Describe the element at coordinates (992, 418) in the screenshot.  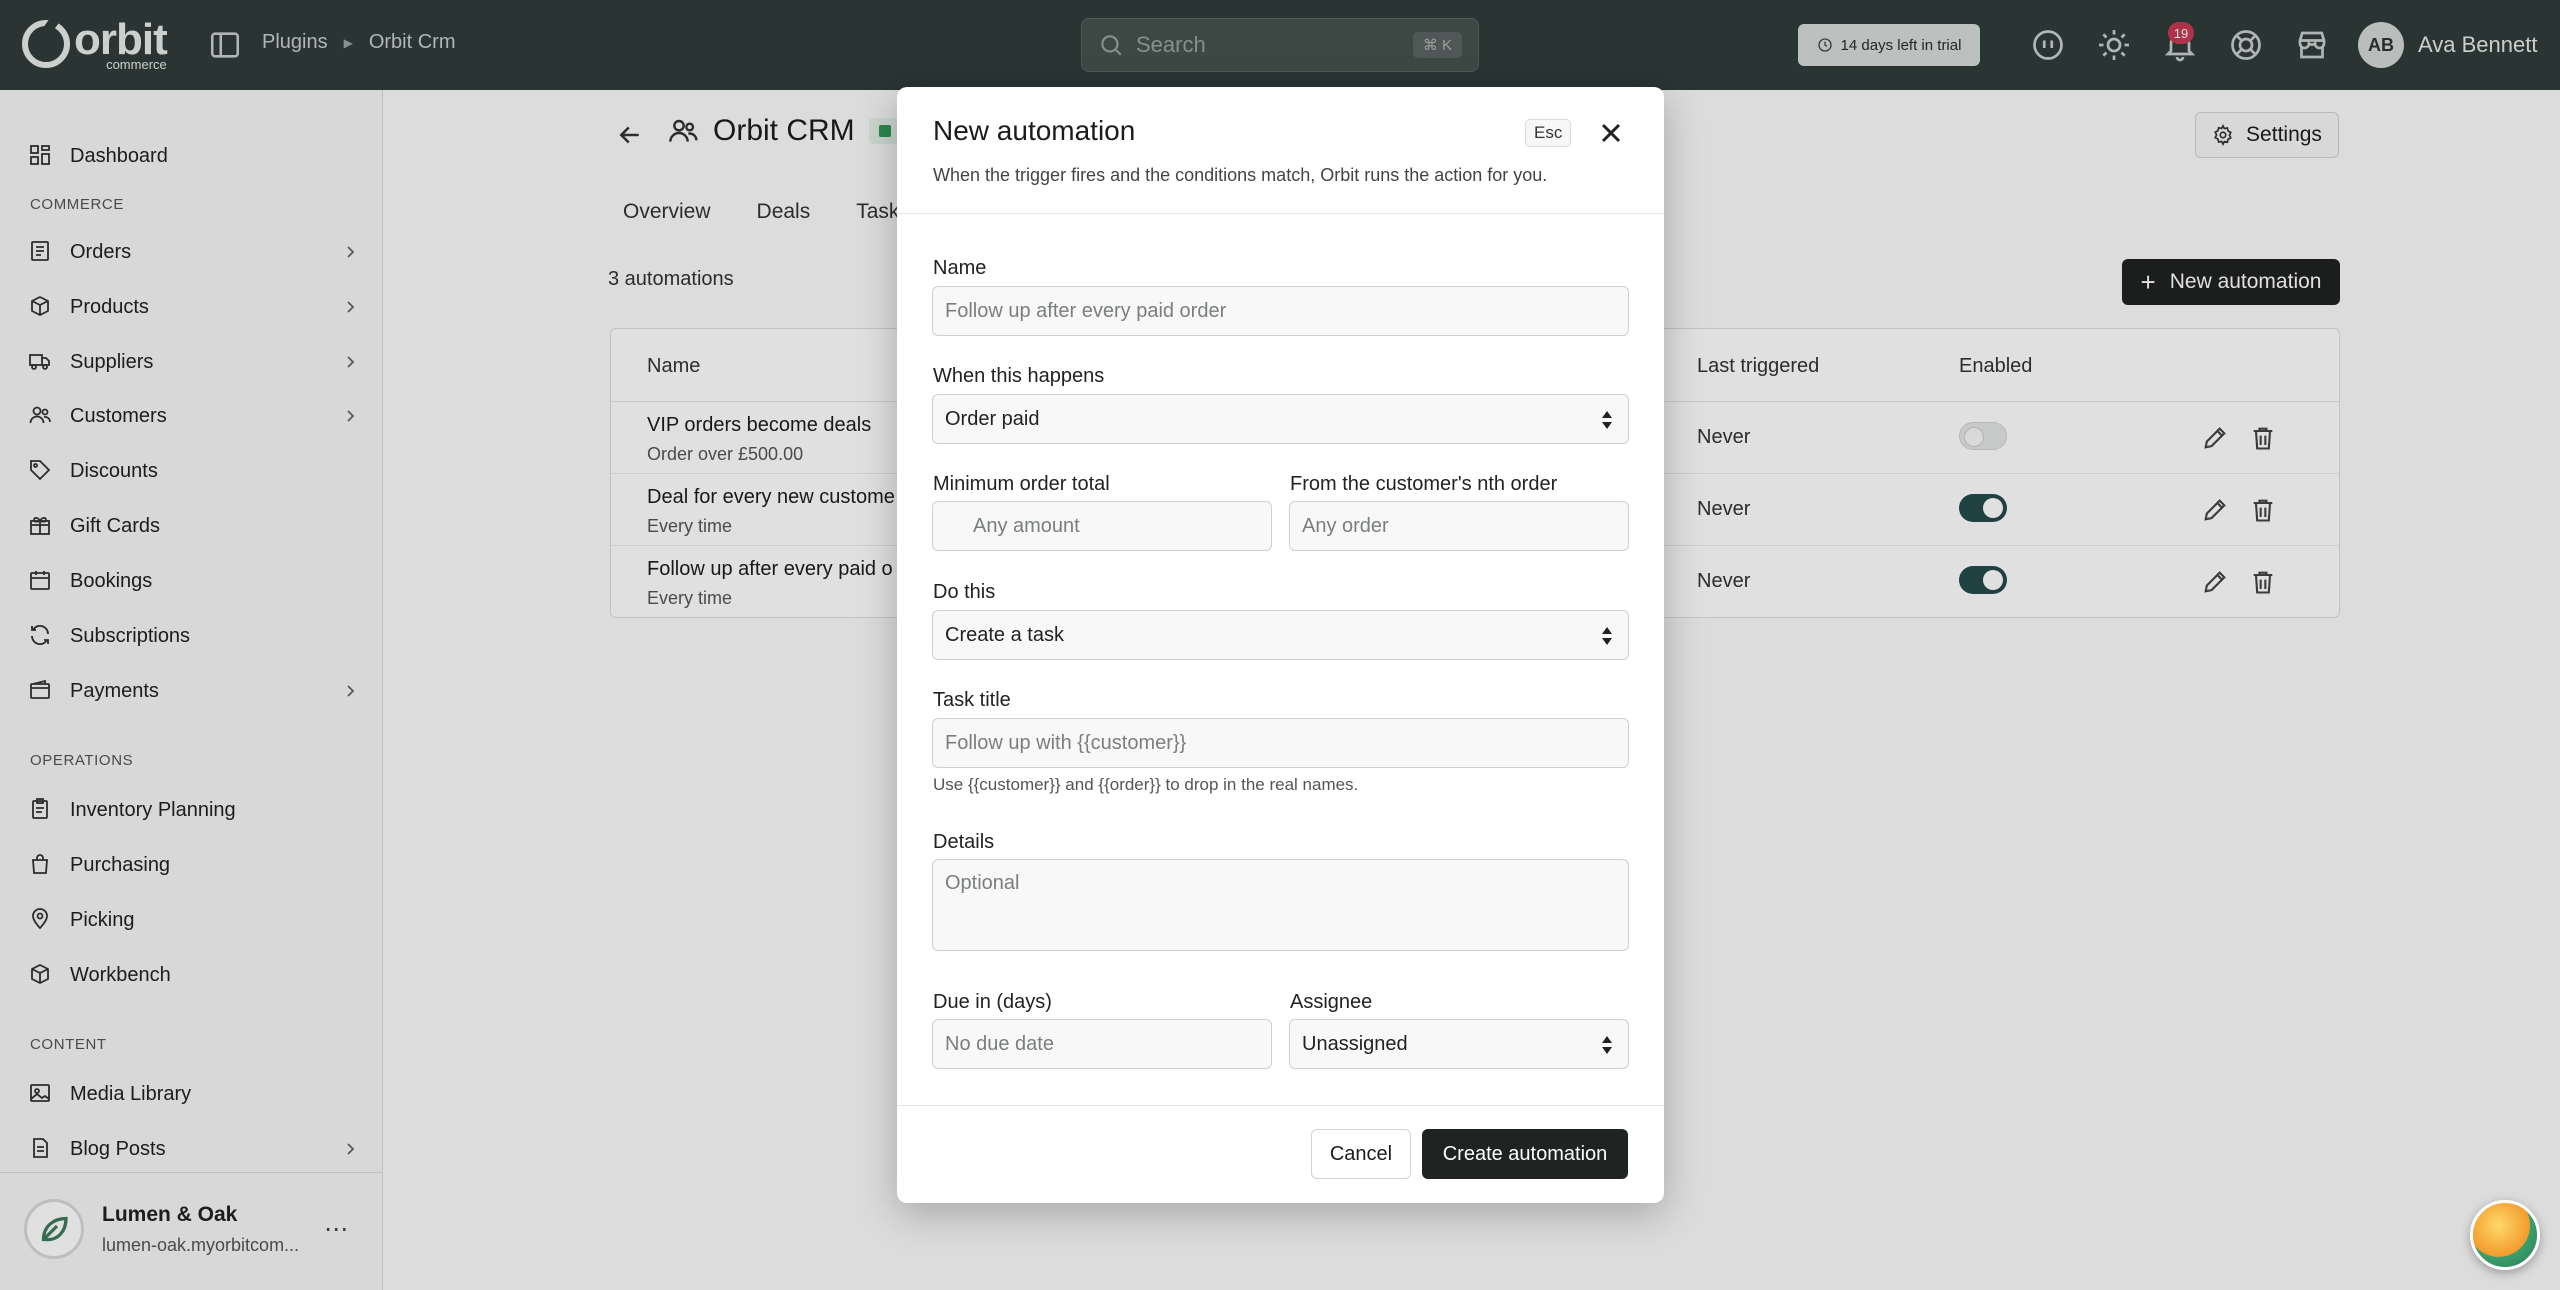
I see `trigger-value: Order paid` at that location.